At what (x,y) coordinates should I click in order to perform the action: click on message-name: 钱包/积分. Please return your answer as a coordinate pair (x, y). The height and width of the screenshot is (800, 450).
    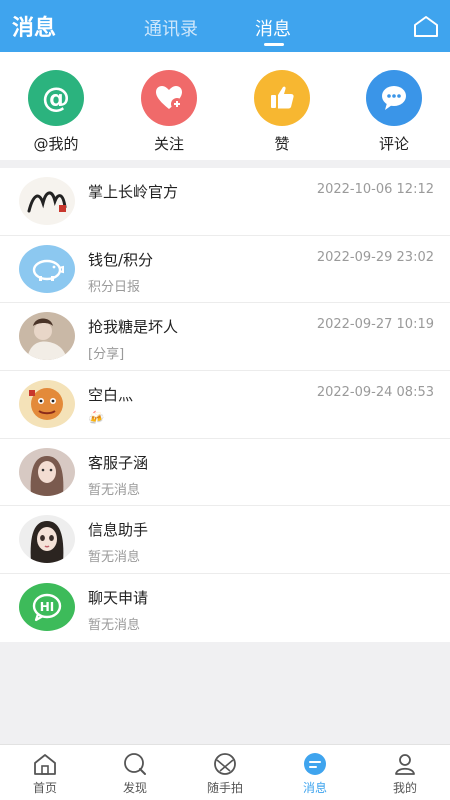
    Looking at the image, I should click on (121, 259).